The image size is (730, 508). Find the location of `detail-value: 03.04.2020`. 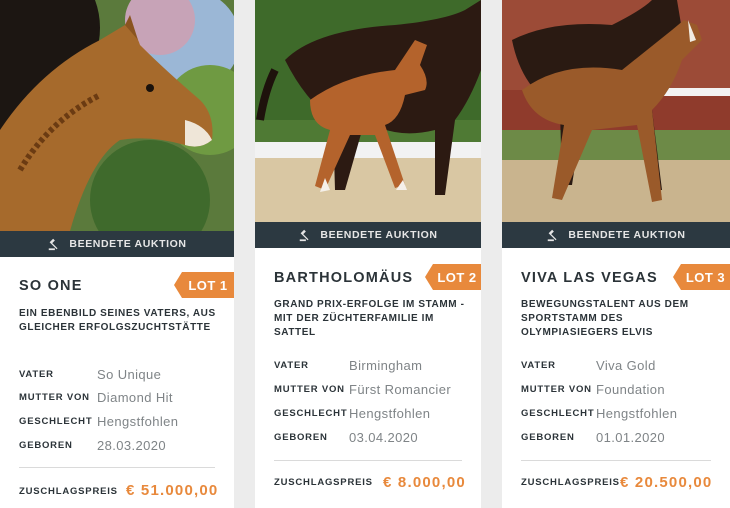

detail-value: 03.04.2020 is located at coordinates (384, 437).